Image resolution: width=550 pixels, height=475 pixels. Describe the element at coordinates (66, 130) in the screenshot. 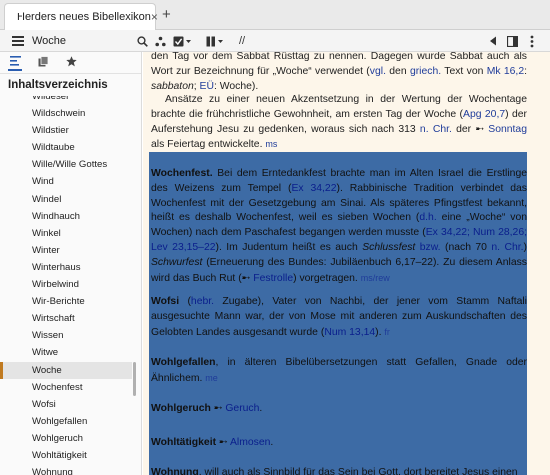

I see `toc-item: Wildstier` at that location.